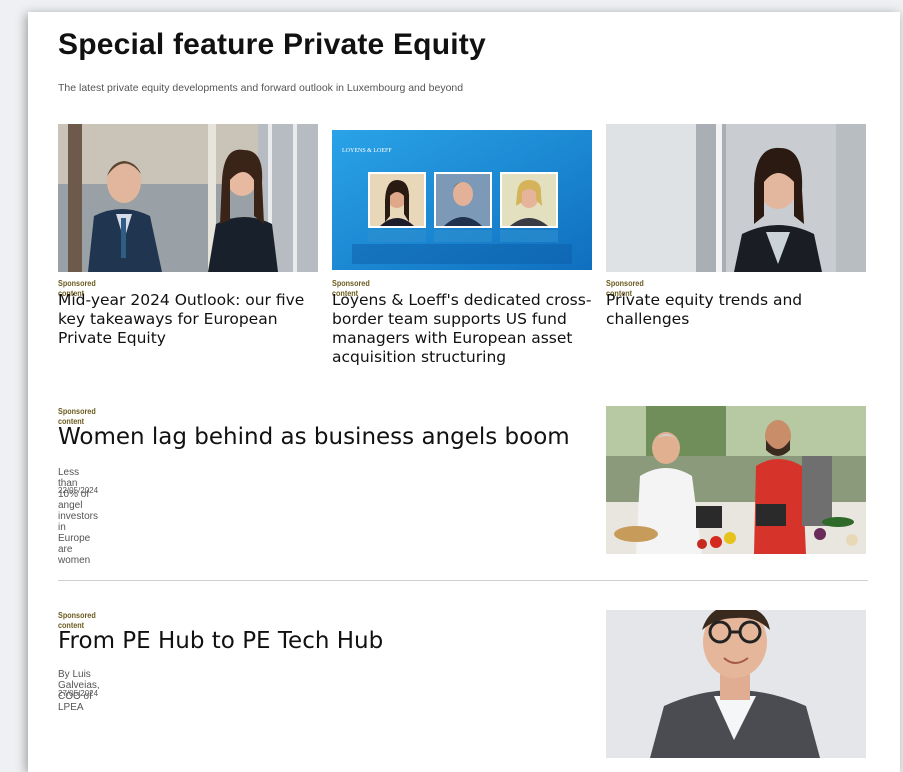 Image resolution: width=903 pixels, height=772 pixels. Describe the element at coordinates (78, 693) in the screenshot. I see `feature-date: 27/05/2024` at that location.